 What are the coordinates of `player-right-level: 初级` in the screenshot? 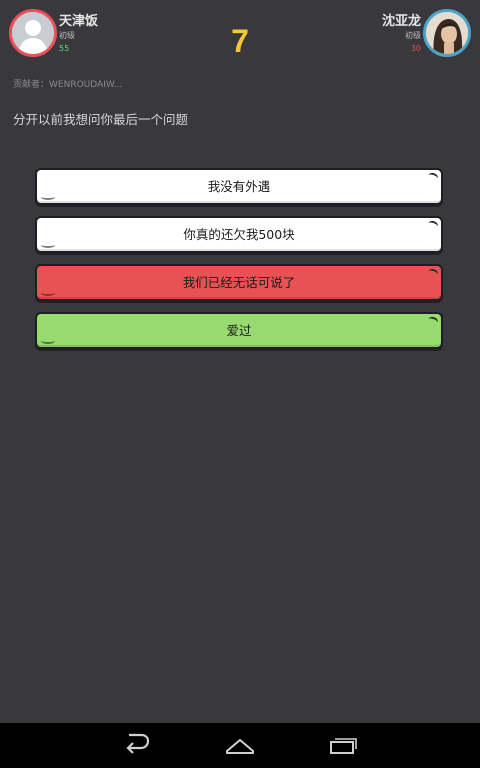 It's located at (413, 35).